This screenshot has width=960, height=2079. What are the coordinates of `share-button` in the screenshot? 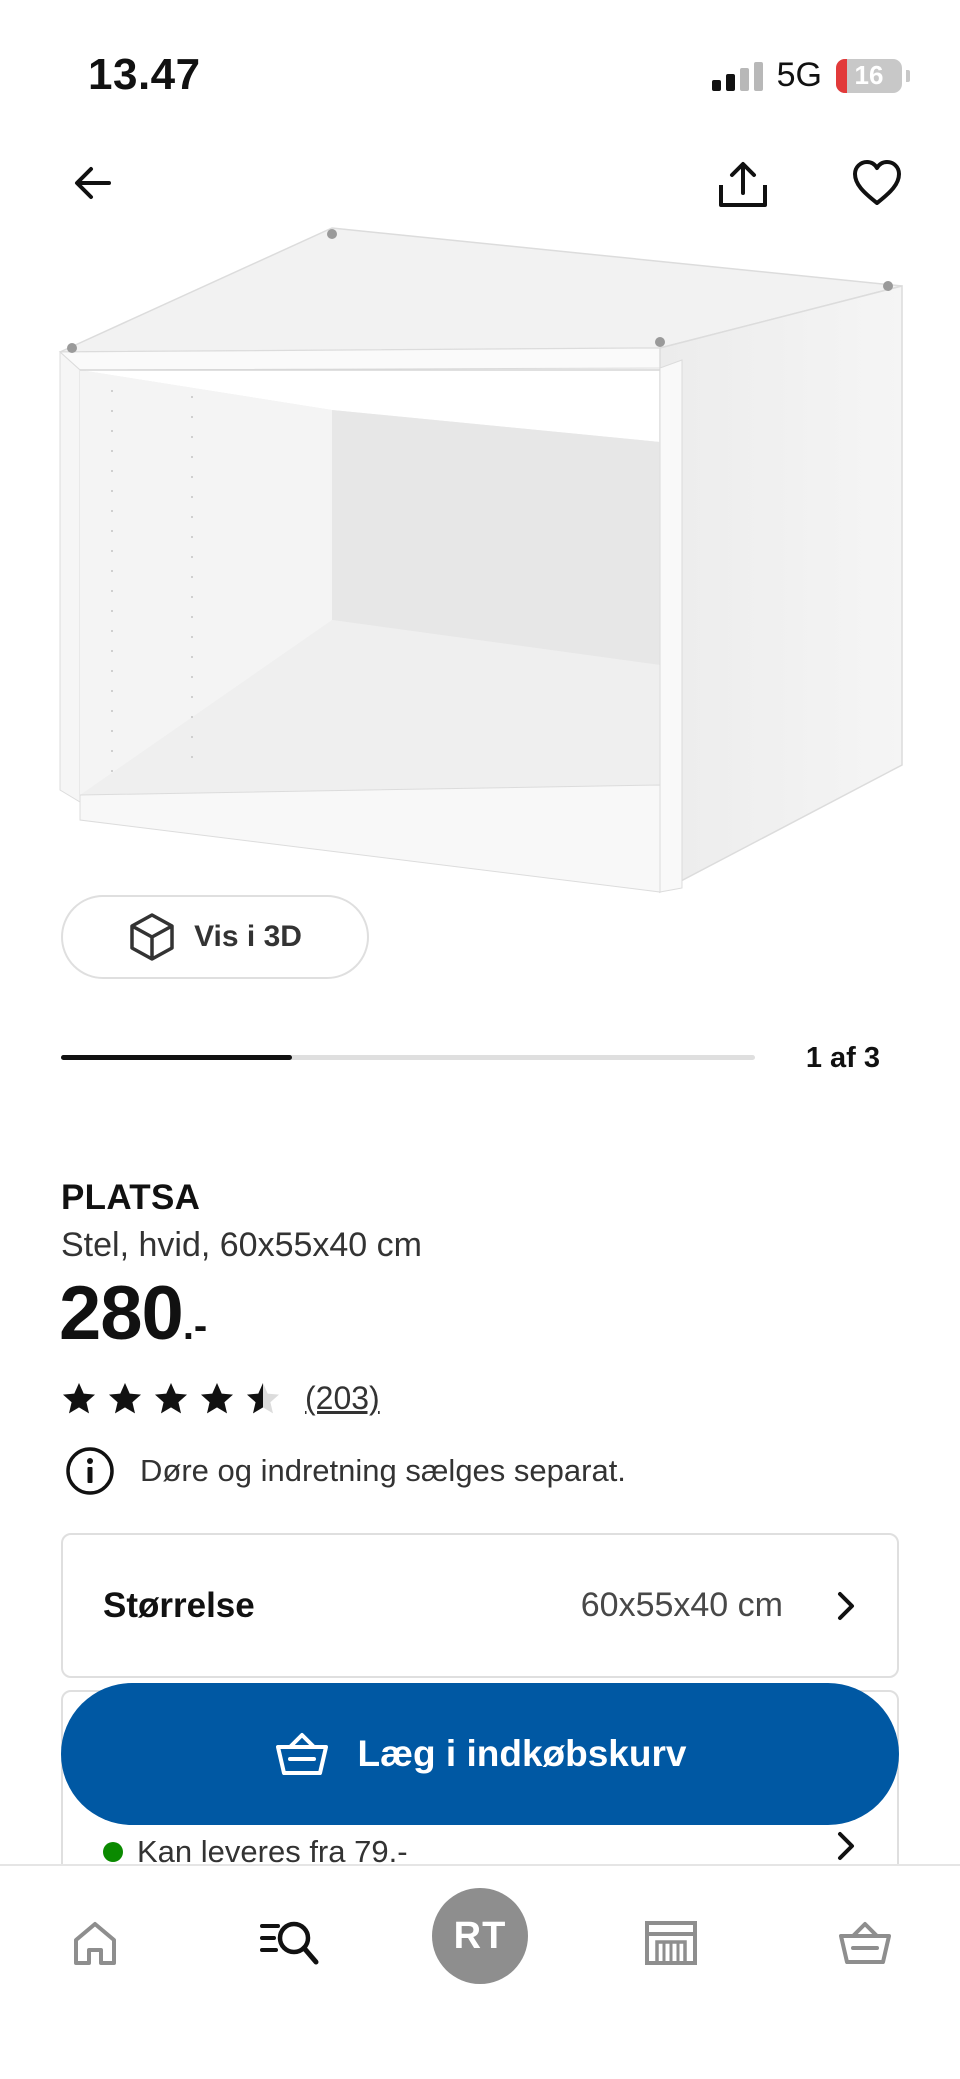 It's located at (743, 185).